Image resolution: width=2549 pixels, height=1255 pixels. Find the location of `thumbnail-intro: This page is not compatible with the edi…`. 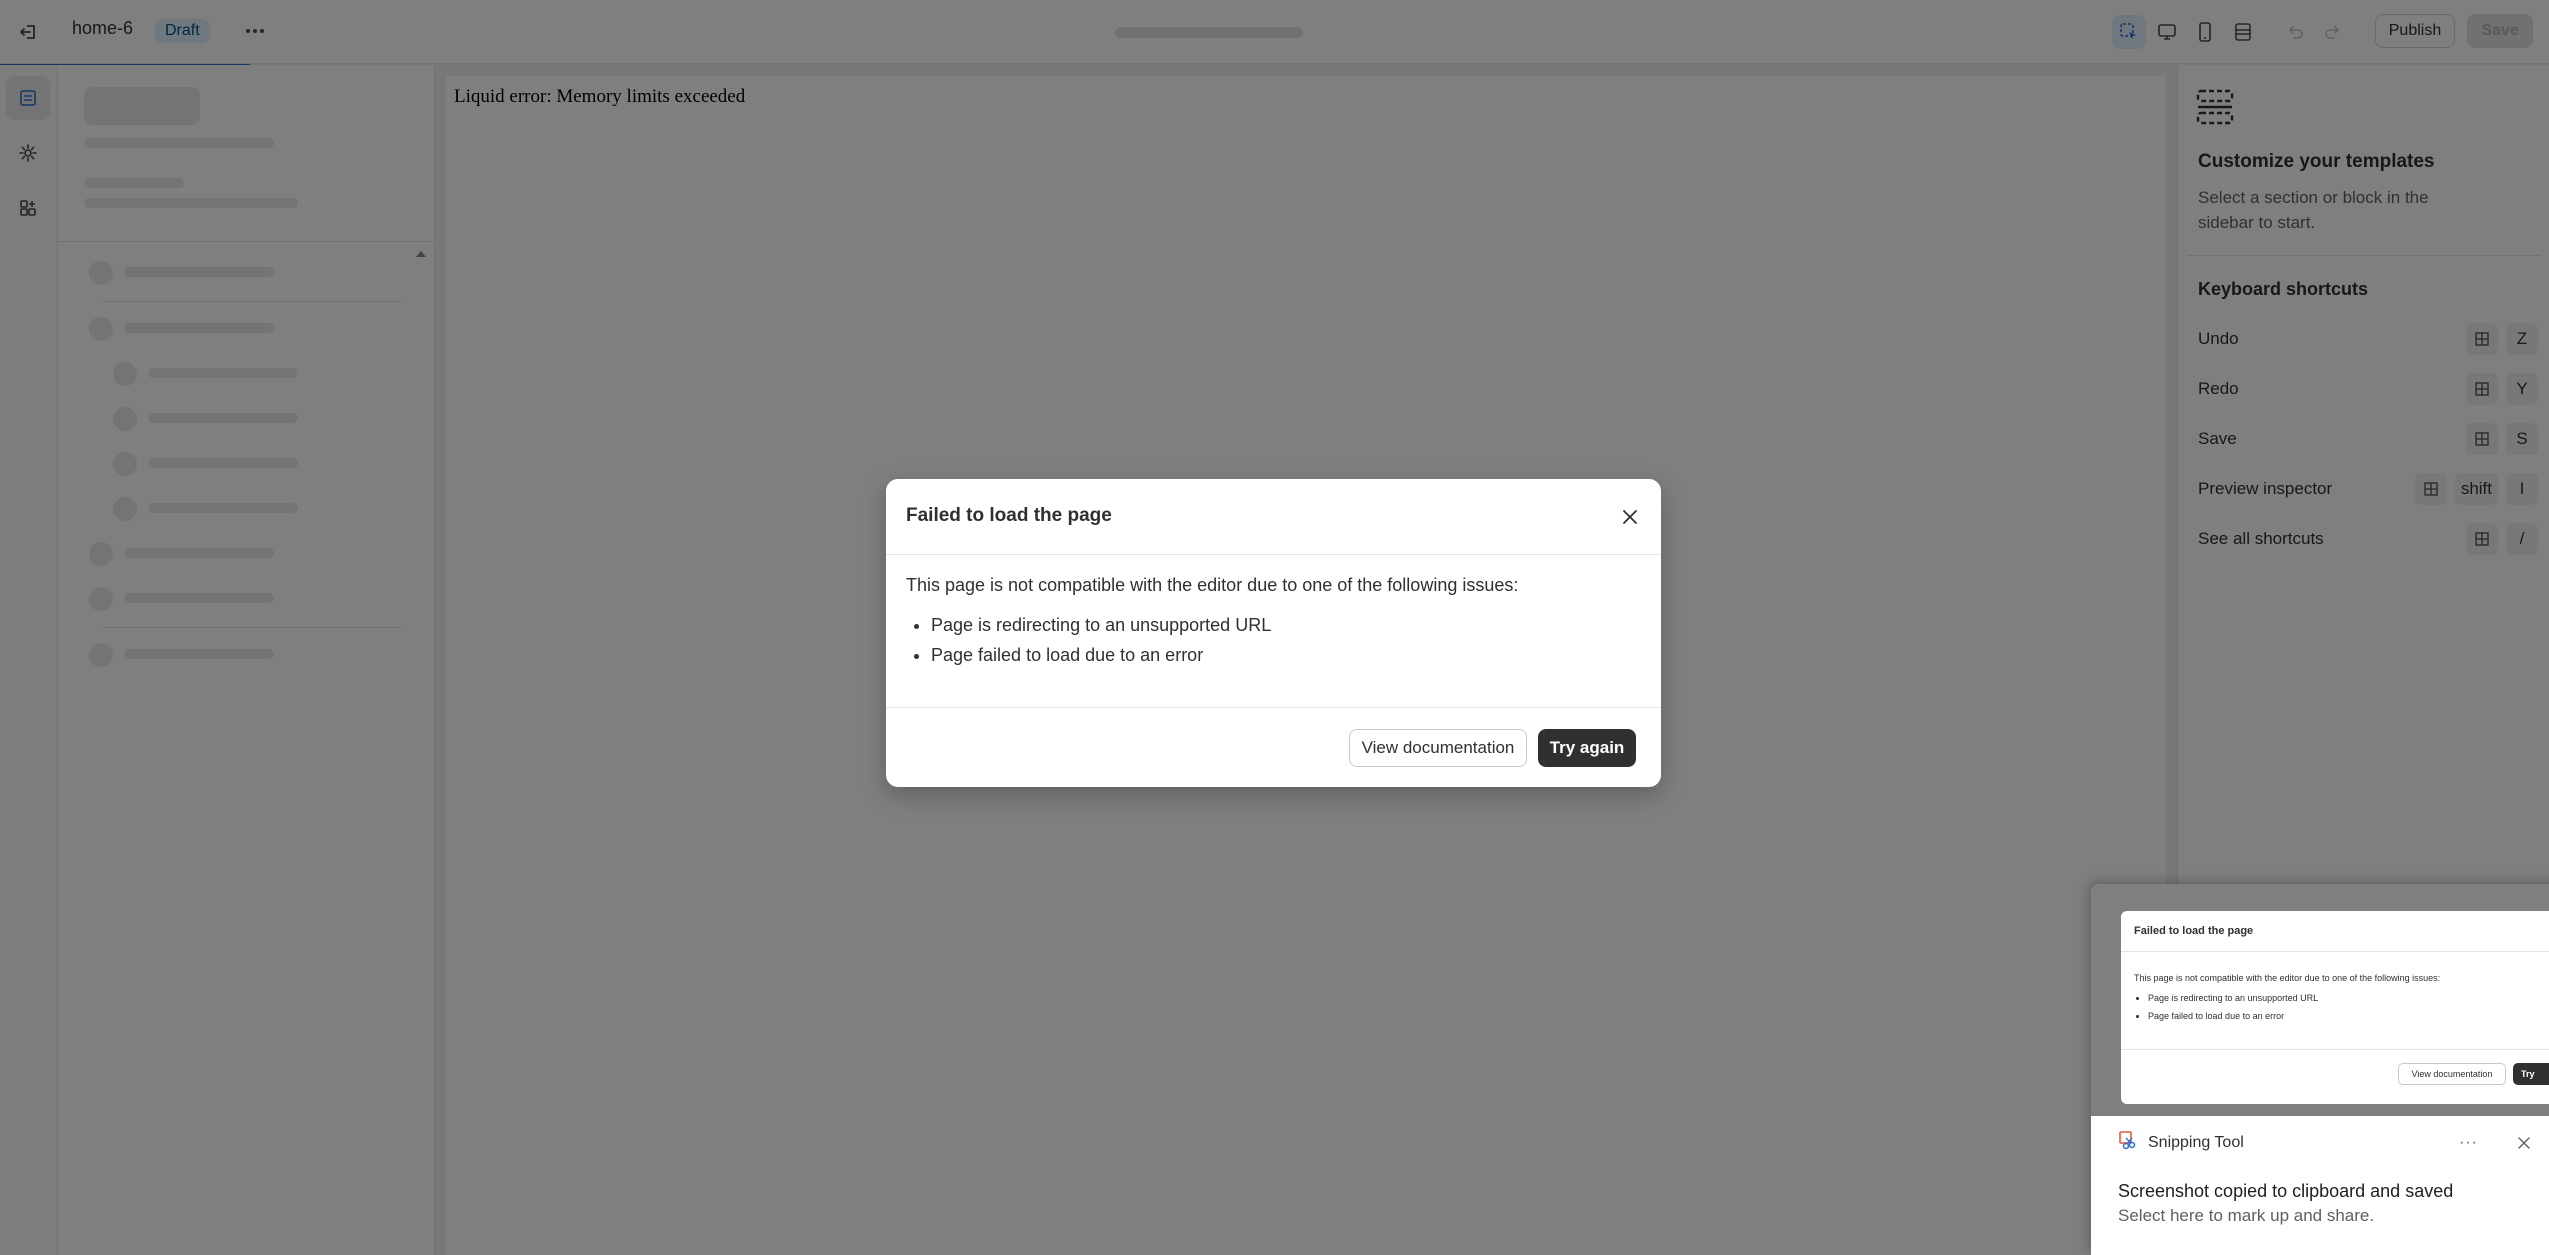

thumbnail-intro: This page is not compatible with the edi… is located at coordinates (2287, 978).